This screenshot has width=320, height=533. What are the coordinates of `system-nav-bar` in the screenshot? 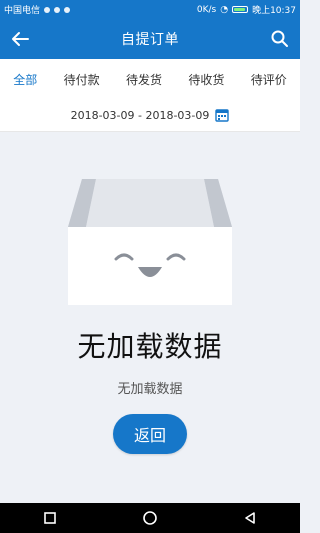 It's located at (150, 518).